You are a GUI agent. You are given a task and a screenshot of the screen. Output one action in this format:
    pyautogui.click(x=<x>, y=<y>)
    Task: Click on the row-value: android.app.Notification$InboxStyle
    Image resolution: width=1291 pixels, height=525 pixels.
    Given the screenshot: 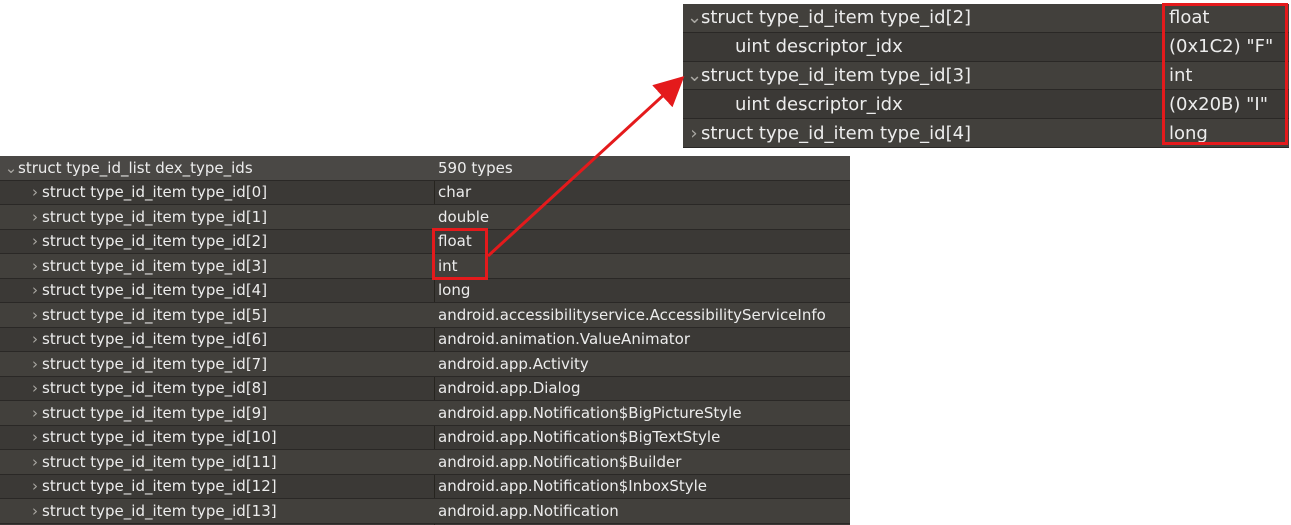 What is the action you would take?
    pyautogui.click(x=573, y=486)
    